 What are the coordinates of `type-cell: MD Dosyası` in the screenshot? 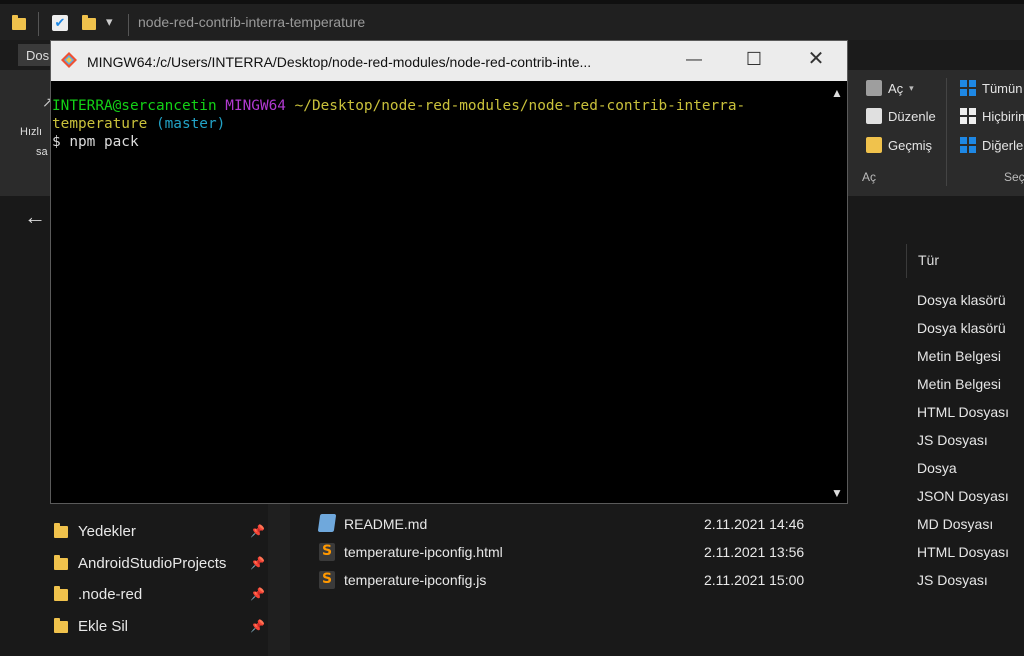 It's located at (955, 524).